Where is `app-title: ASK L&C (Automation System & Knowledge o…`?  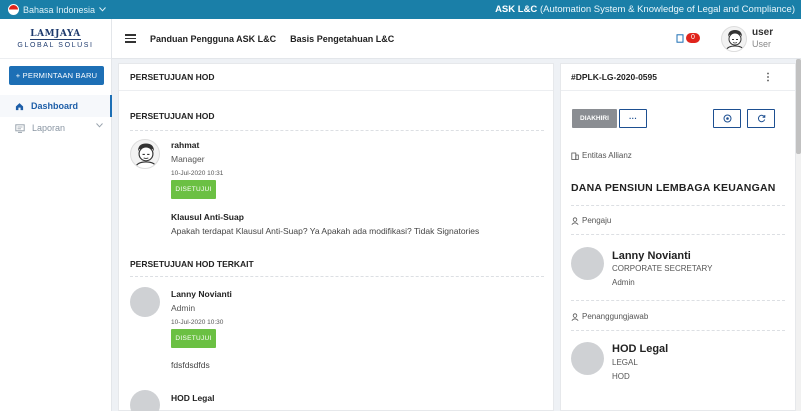
app-title: ASK L&C (Automation System & Knowledge o… is located at coordinates (645, 9).